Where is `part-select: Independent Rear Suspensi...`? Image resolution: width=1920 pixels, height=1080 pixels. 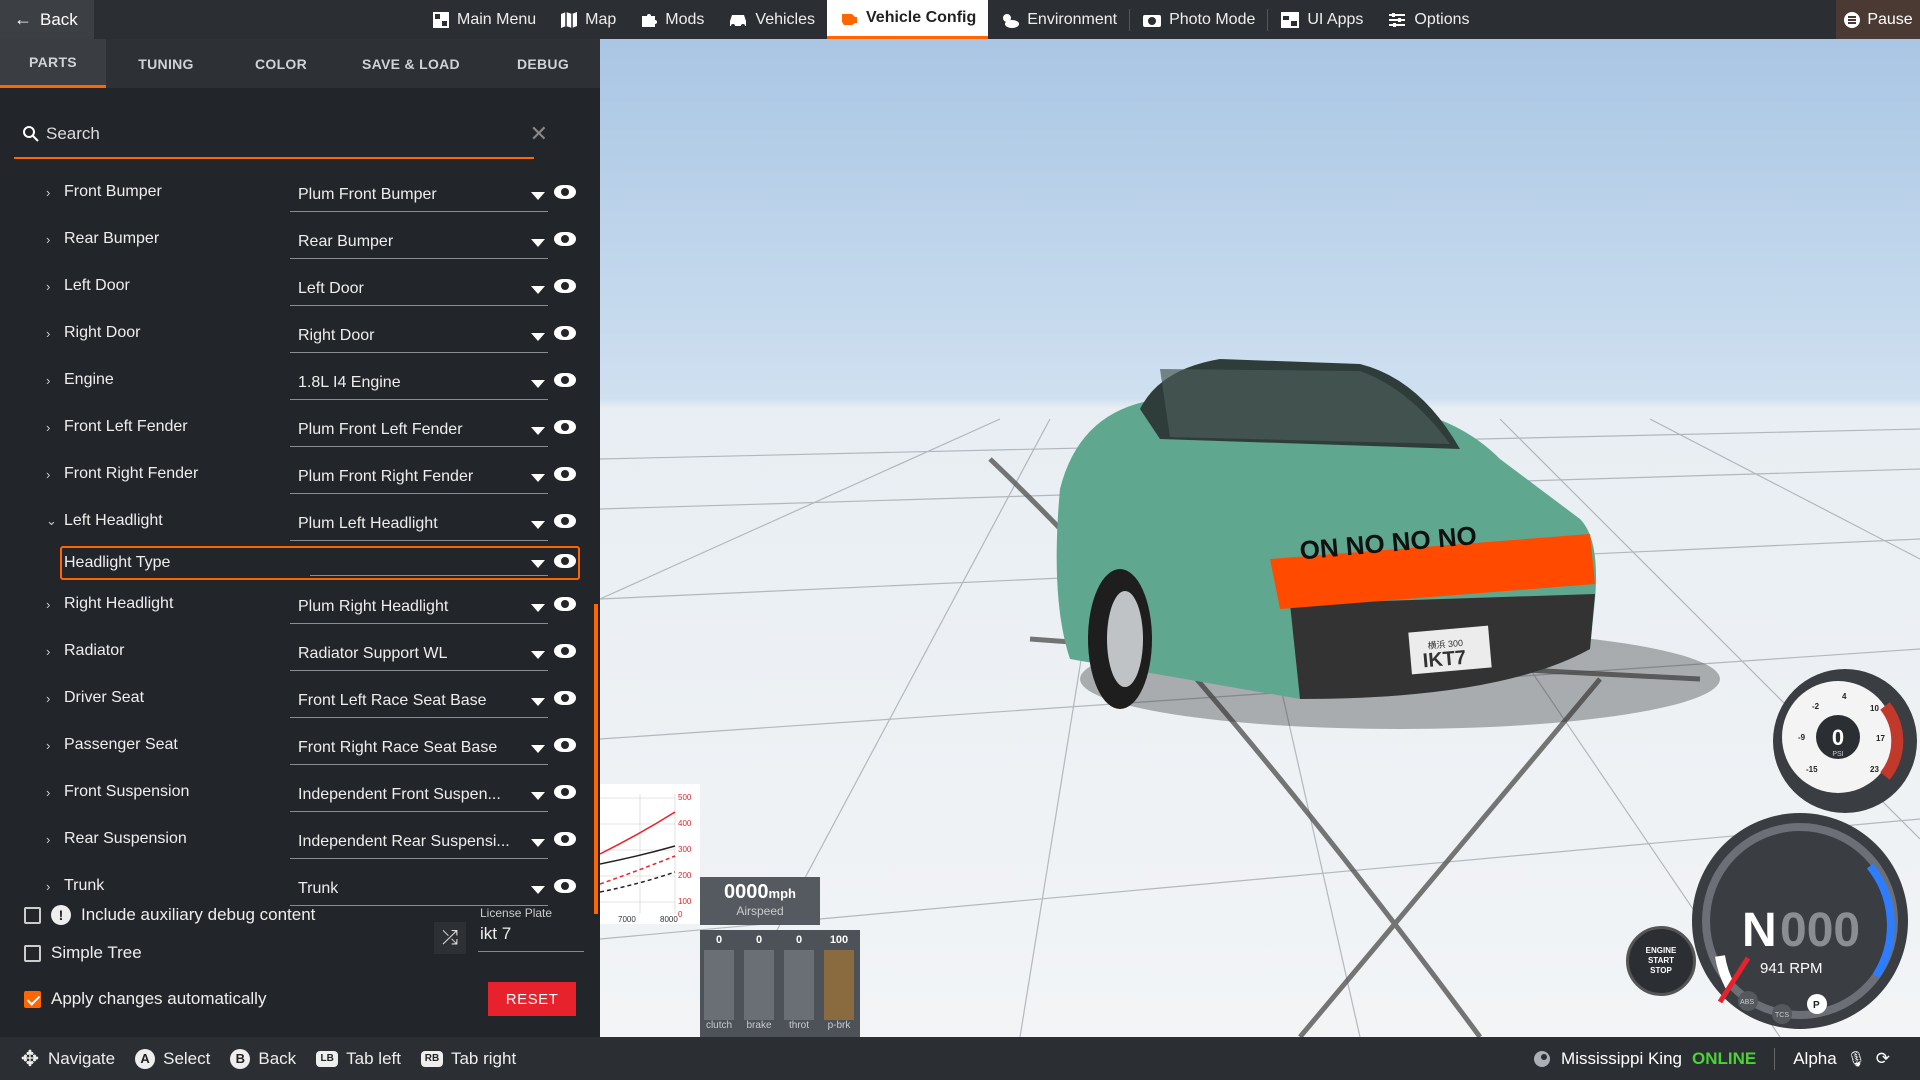 part-select: Independent Rear Suspensi... is located at coordinates (419, 846).